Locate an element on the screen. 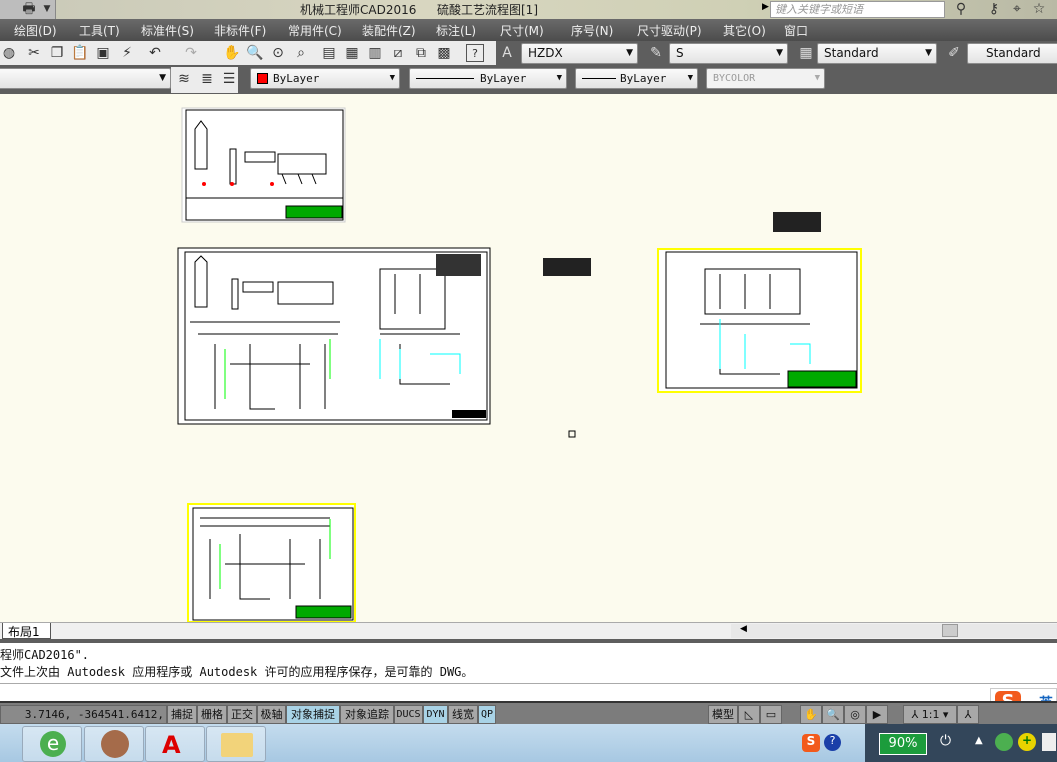  text-style-select: HZDX ▼ is located at coordinates (579, 53).